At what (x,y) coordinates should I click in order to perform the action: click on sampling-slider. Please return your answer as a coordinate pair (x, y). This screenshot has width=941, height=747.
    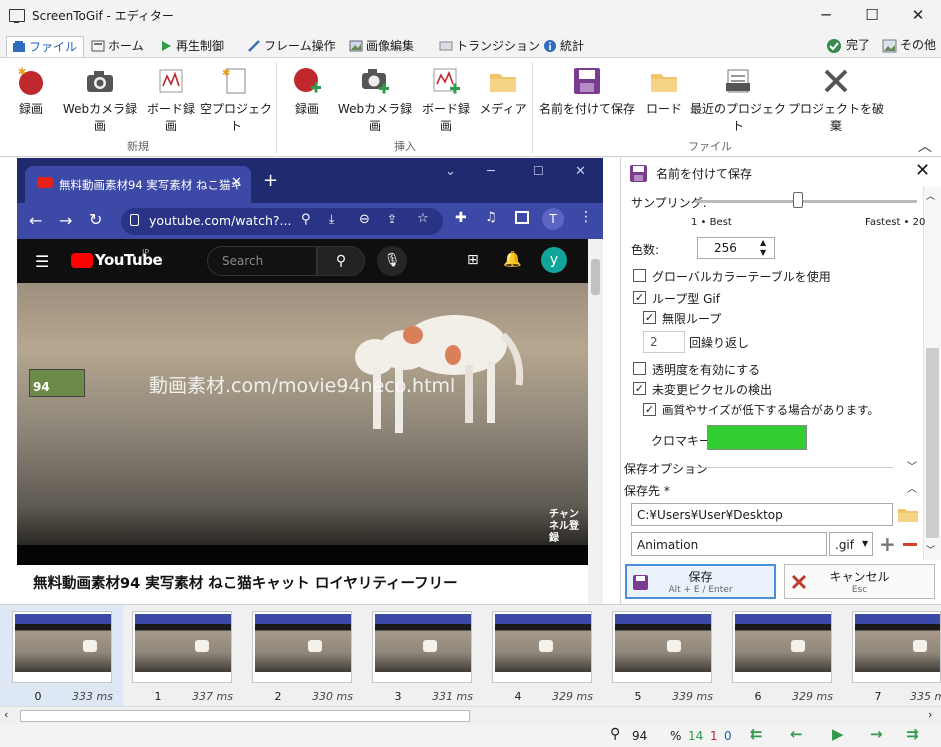
    Looking at the image, I should click on (806, 200).